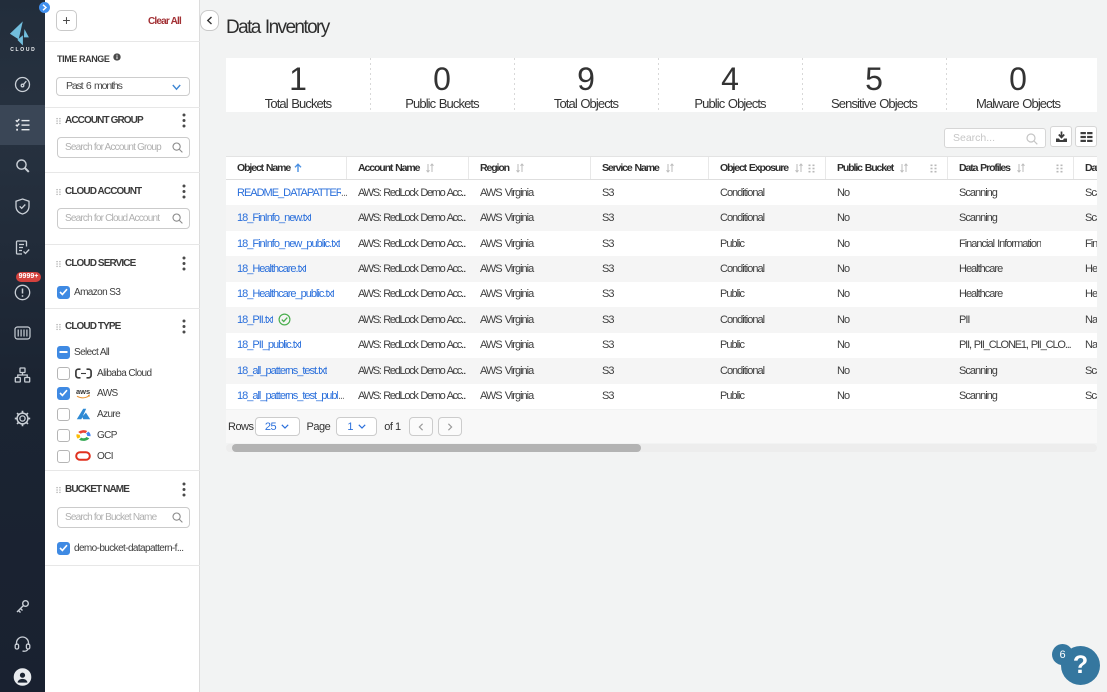  What do you see at coordinates (83, 391) in the screenshot?
I see `svg-text: aws` at bounding box center [83, 391].